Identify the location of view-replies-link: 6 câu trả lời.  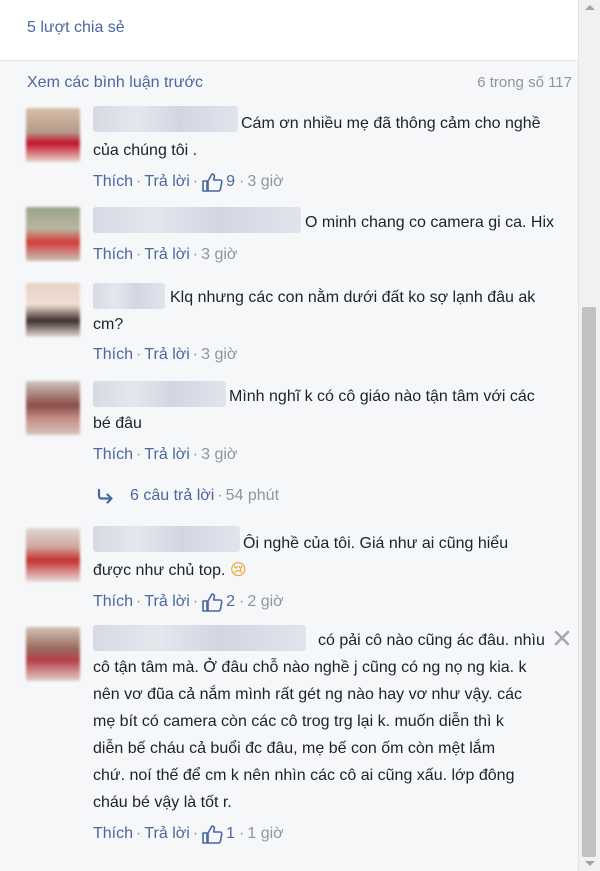
(172, 496).